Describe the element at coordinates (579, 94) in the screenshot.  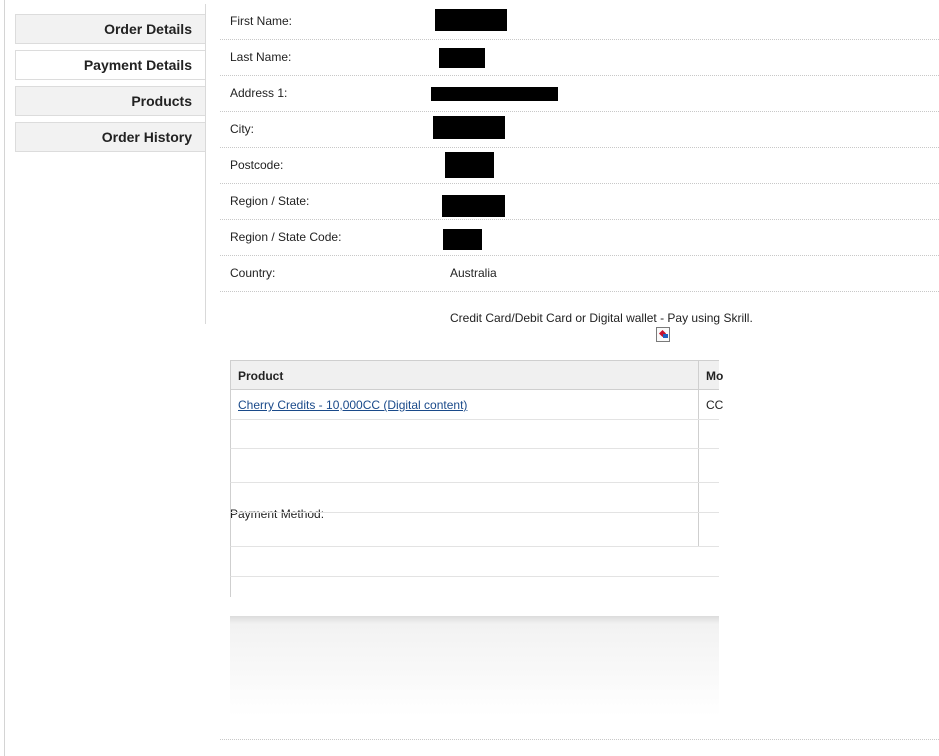
I see `field-row-address-1: Address 1:` at that location.